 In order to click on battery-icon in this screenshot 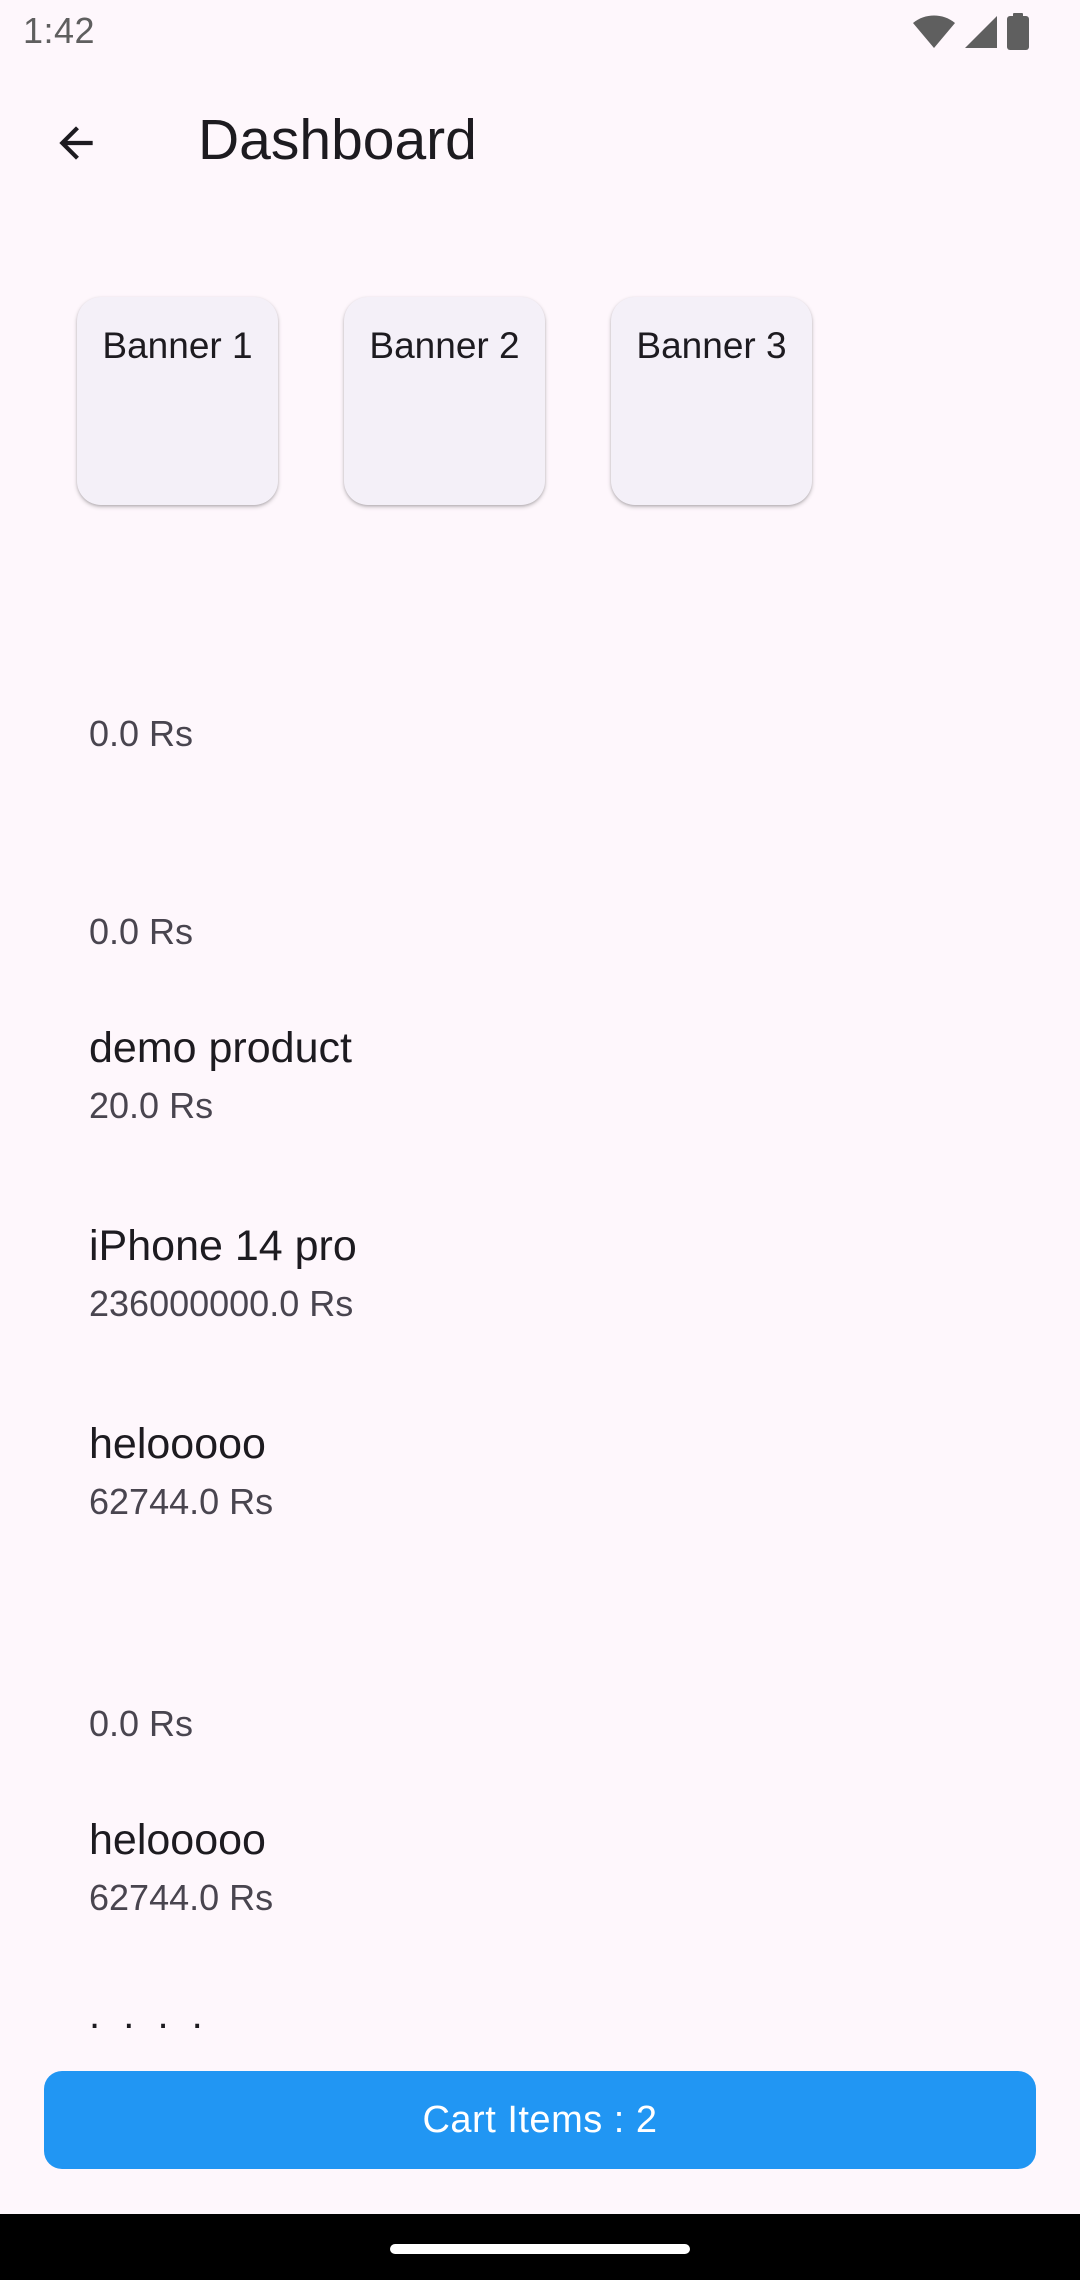, I will do `click(1018, 32)`.